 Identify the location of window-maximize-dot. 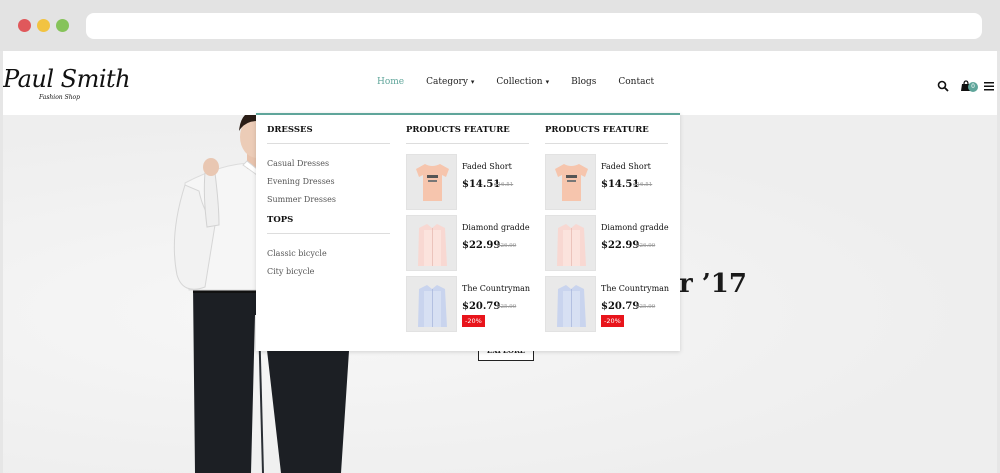
(62, 25).